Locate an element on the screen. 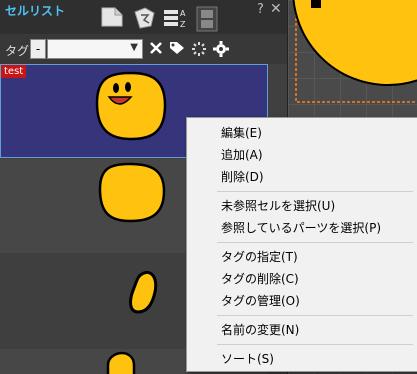 The width and height of the screenshot is (417, 374). tag-label: タグ is located at coordinates (17, 51).